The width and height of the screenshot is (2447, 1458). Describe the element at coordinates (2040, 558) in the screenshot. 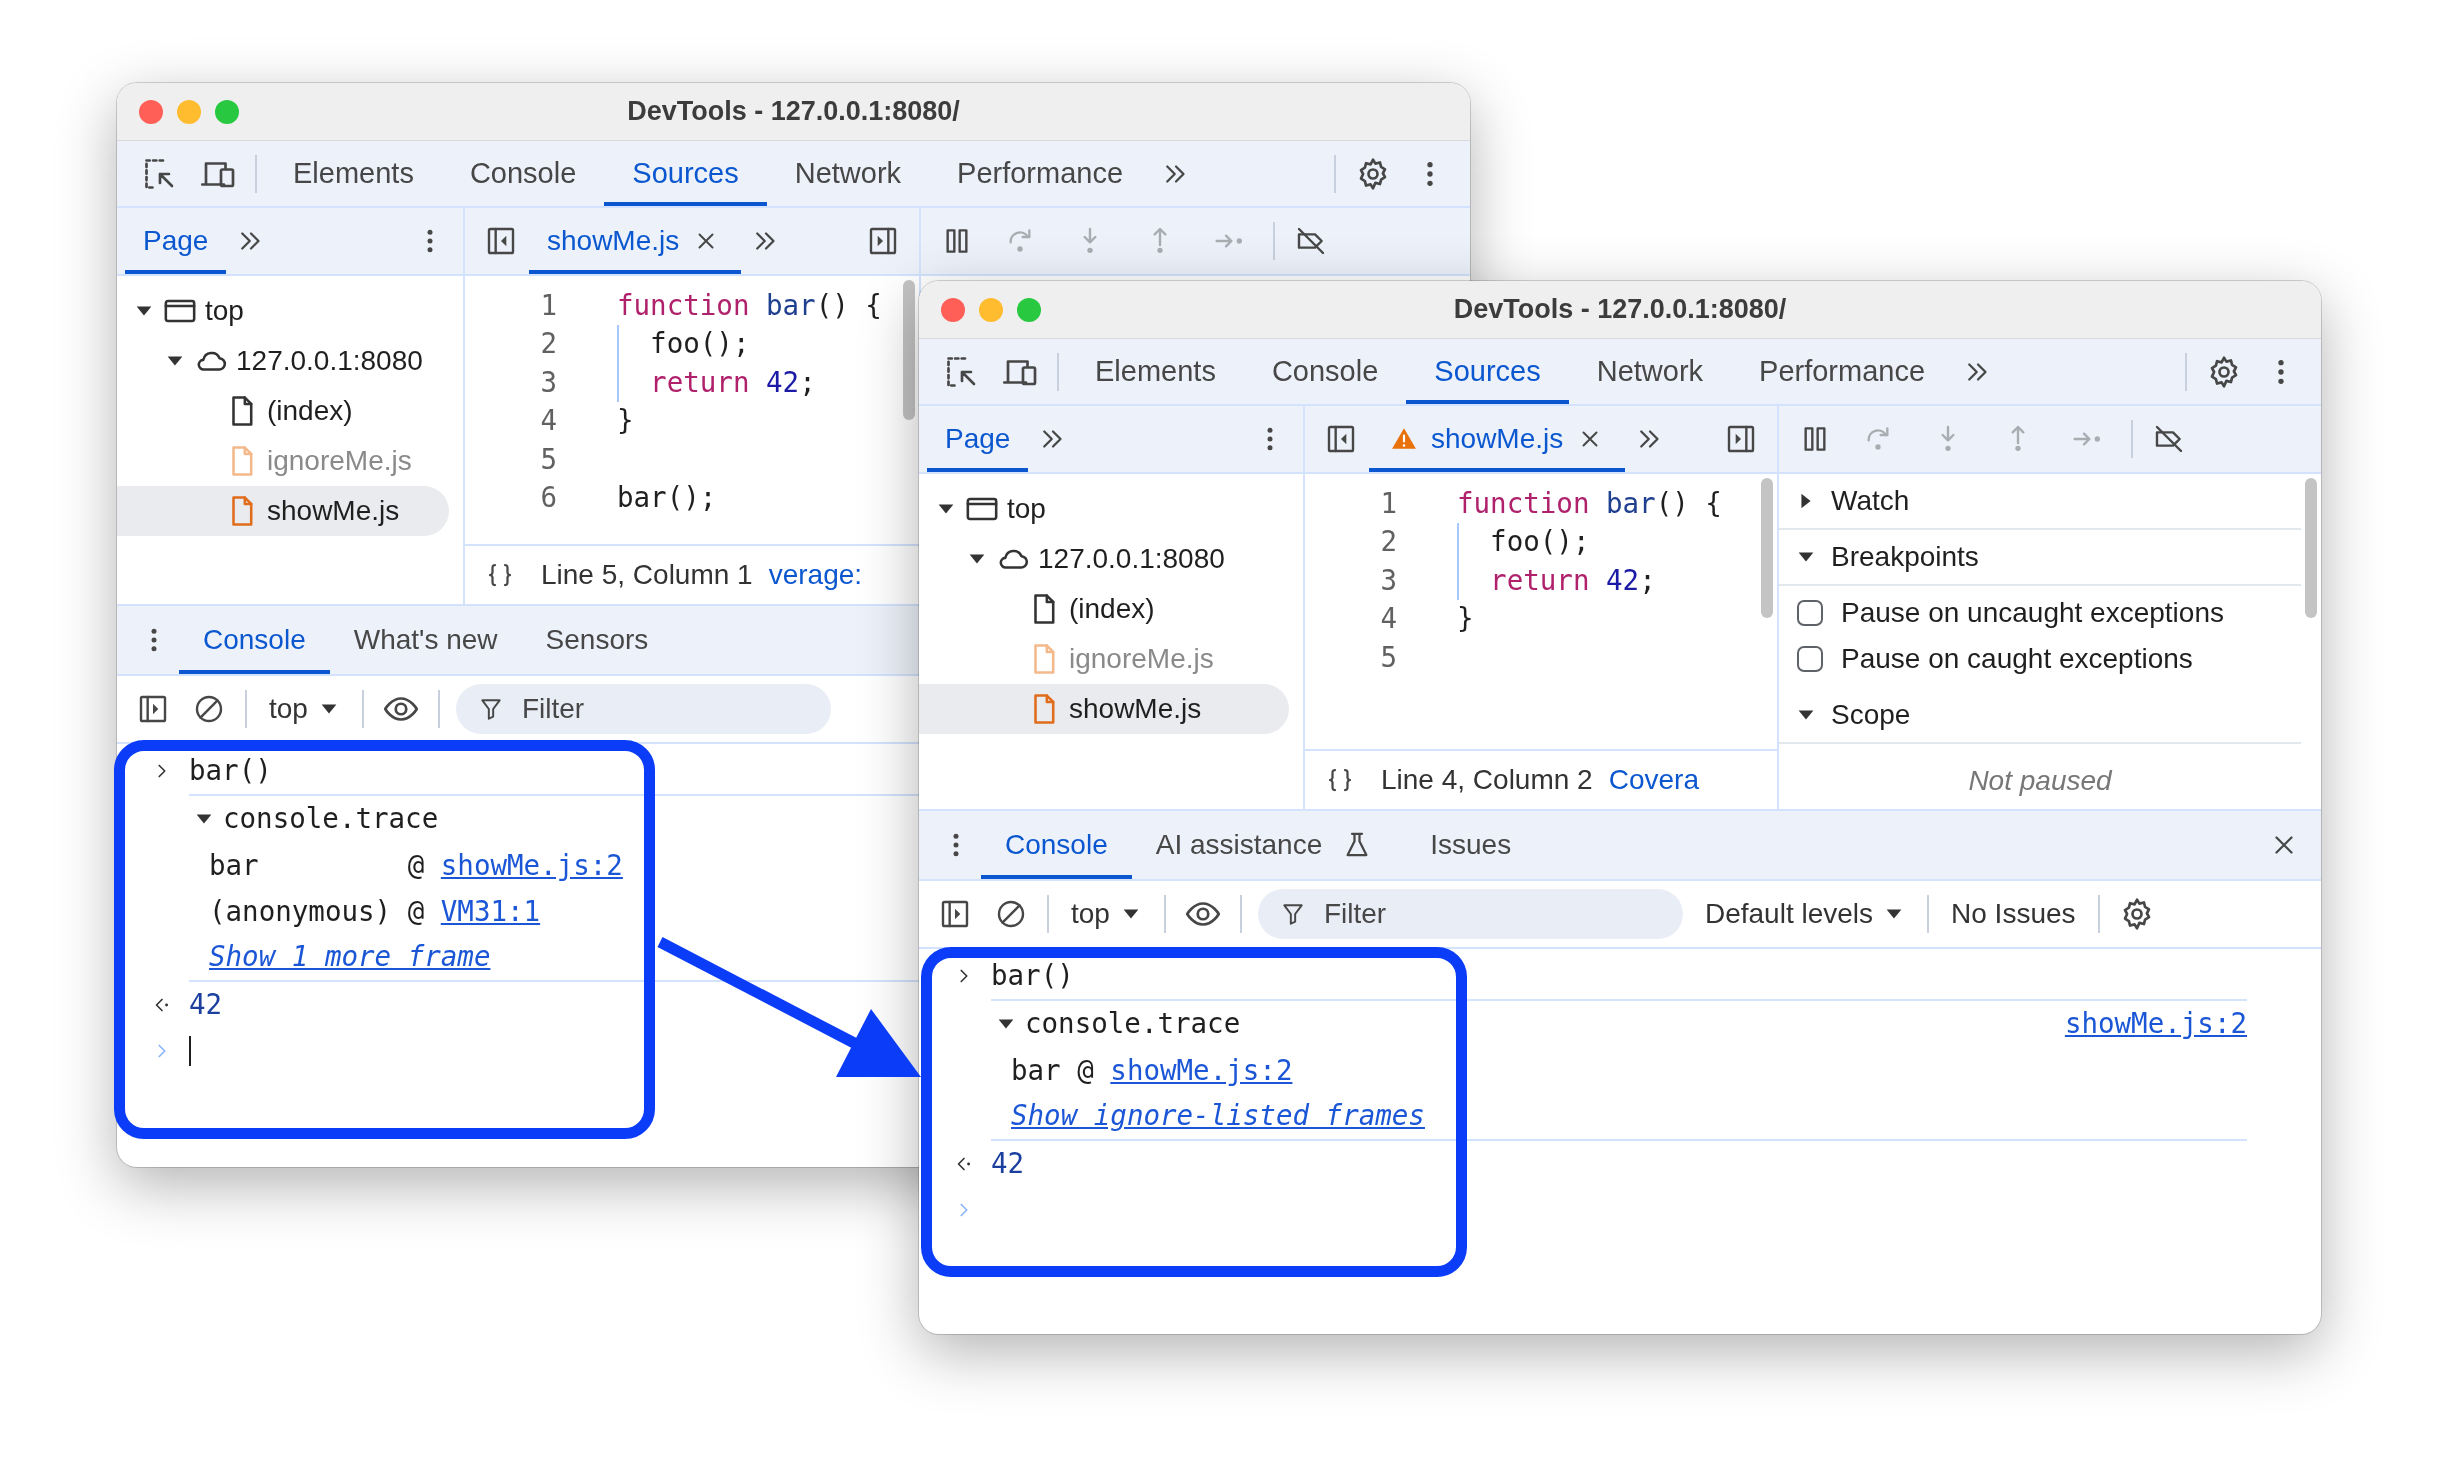

I see `section-header: Breakpoints` at that location.